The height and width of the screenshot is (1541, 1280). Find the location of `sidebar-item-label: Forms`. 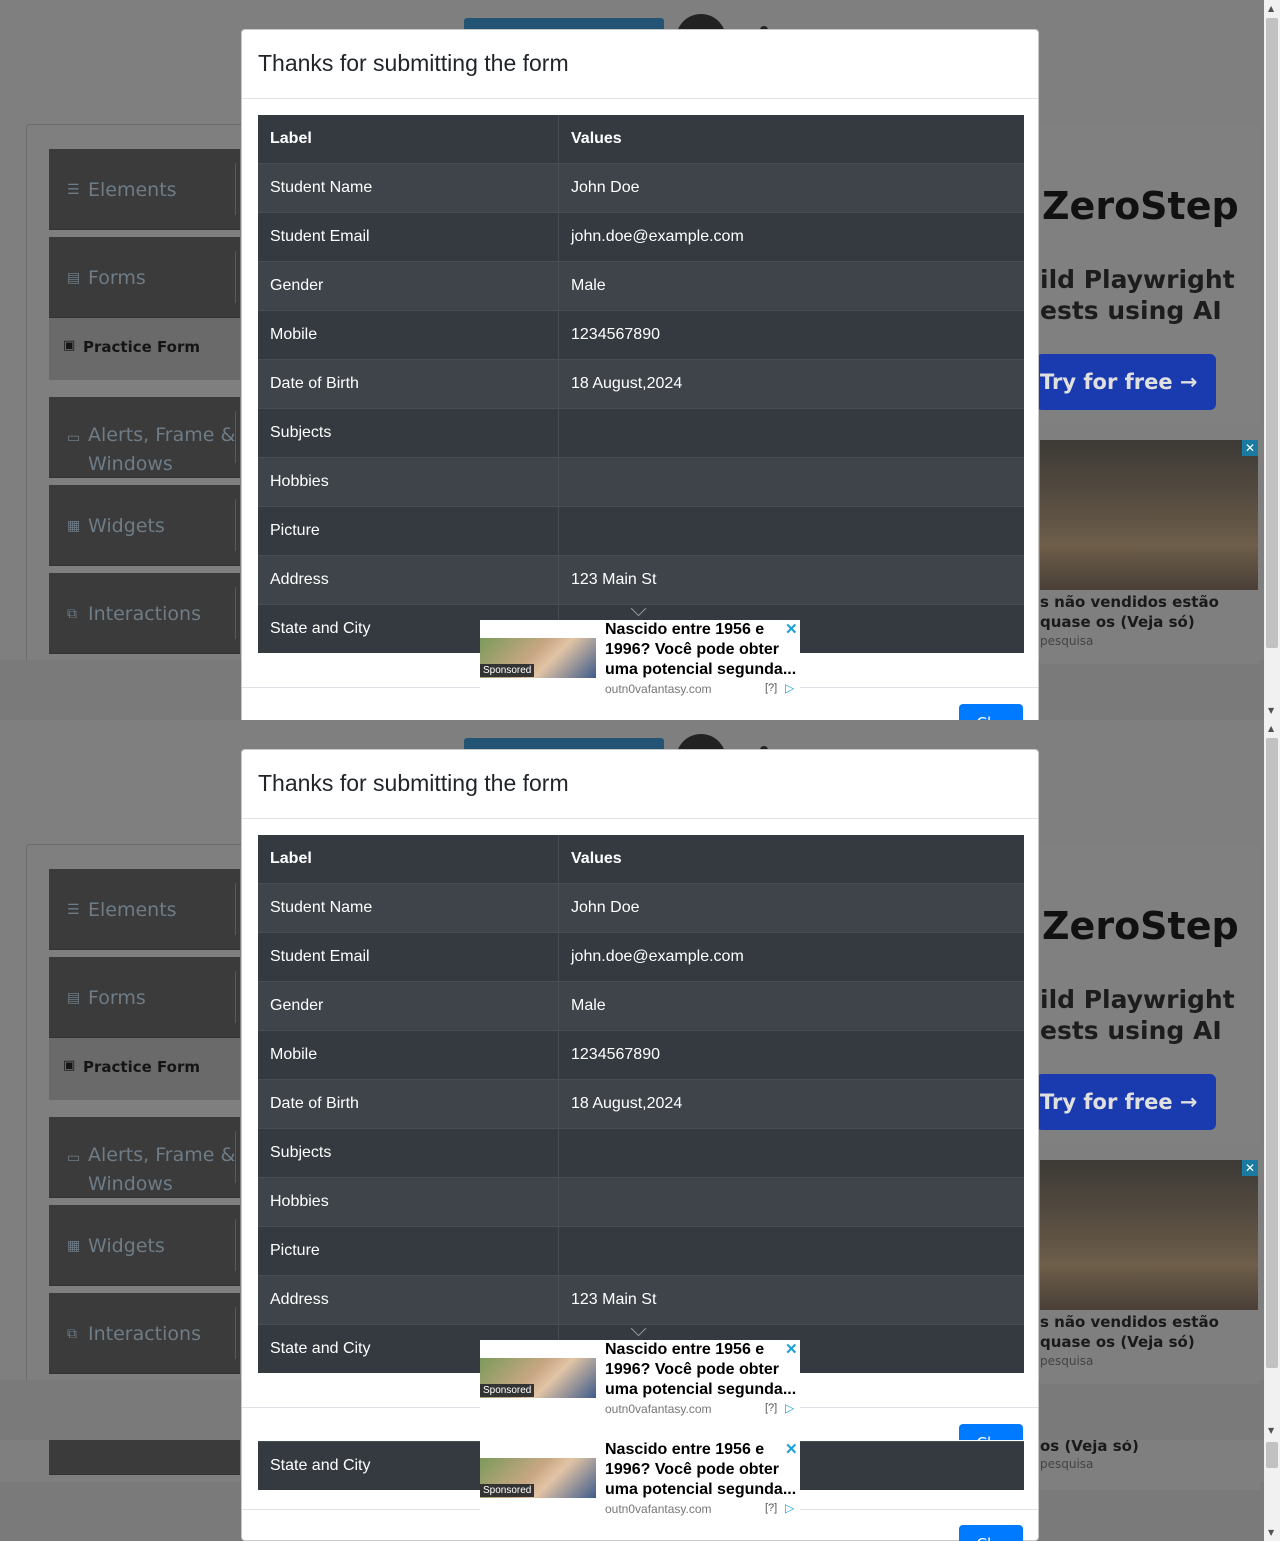

sidebar-item-label: Forms is located at coordinates (117, 998).